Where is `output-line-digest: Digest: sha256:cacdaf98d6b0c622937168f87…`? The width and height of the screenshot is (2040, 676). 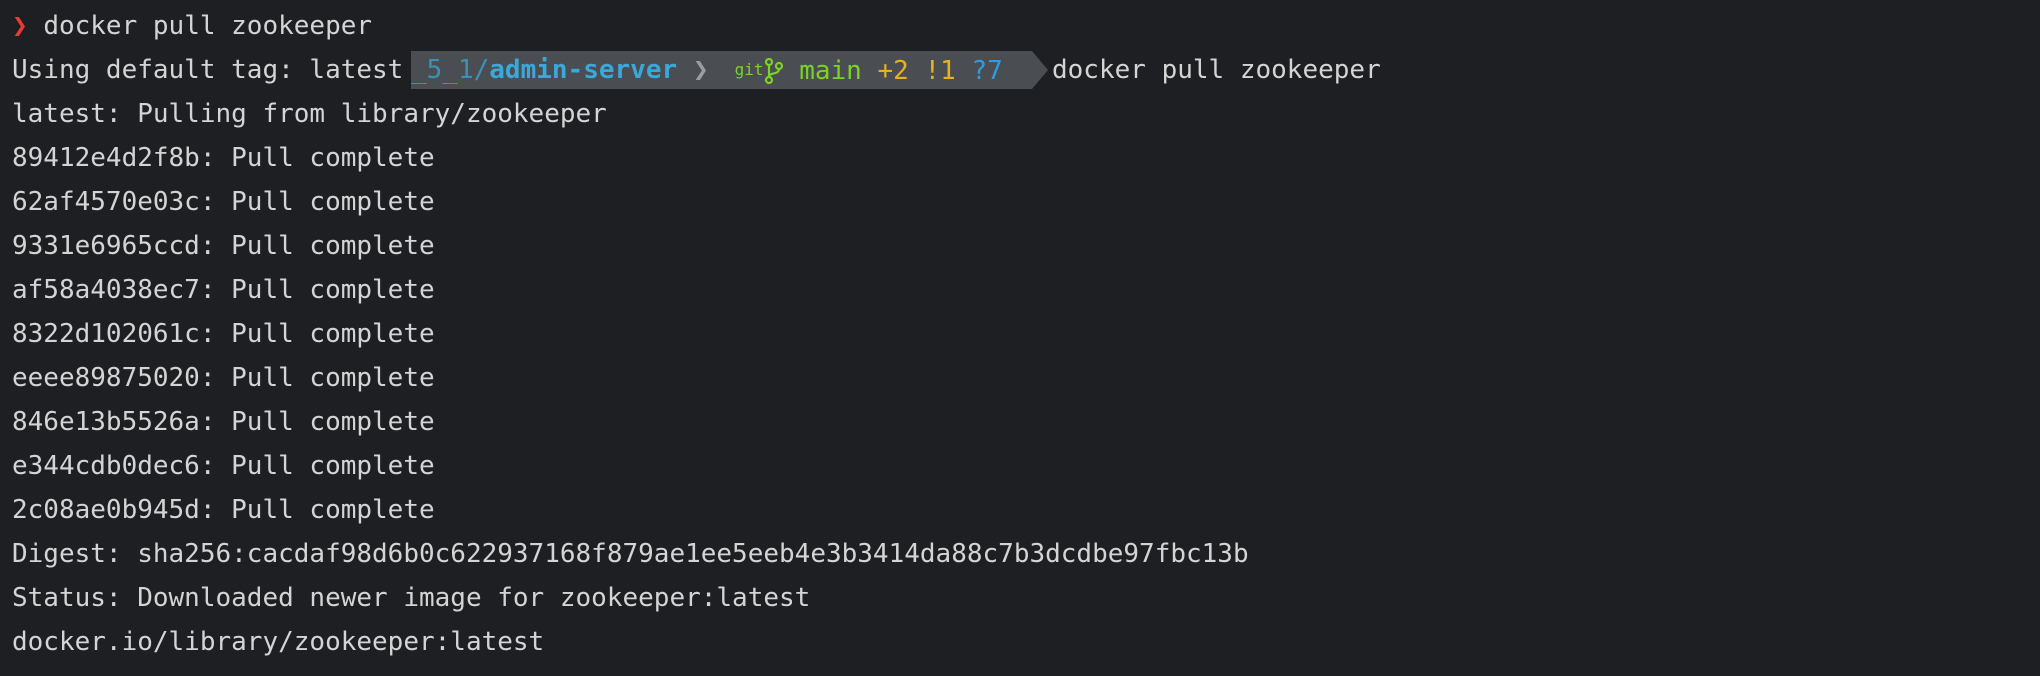
output-line-digest: Digest: sha256:cacdaf98d6b0c622937168f87… is located at coordinates (630, 554).